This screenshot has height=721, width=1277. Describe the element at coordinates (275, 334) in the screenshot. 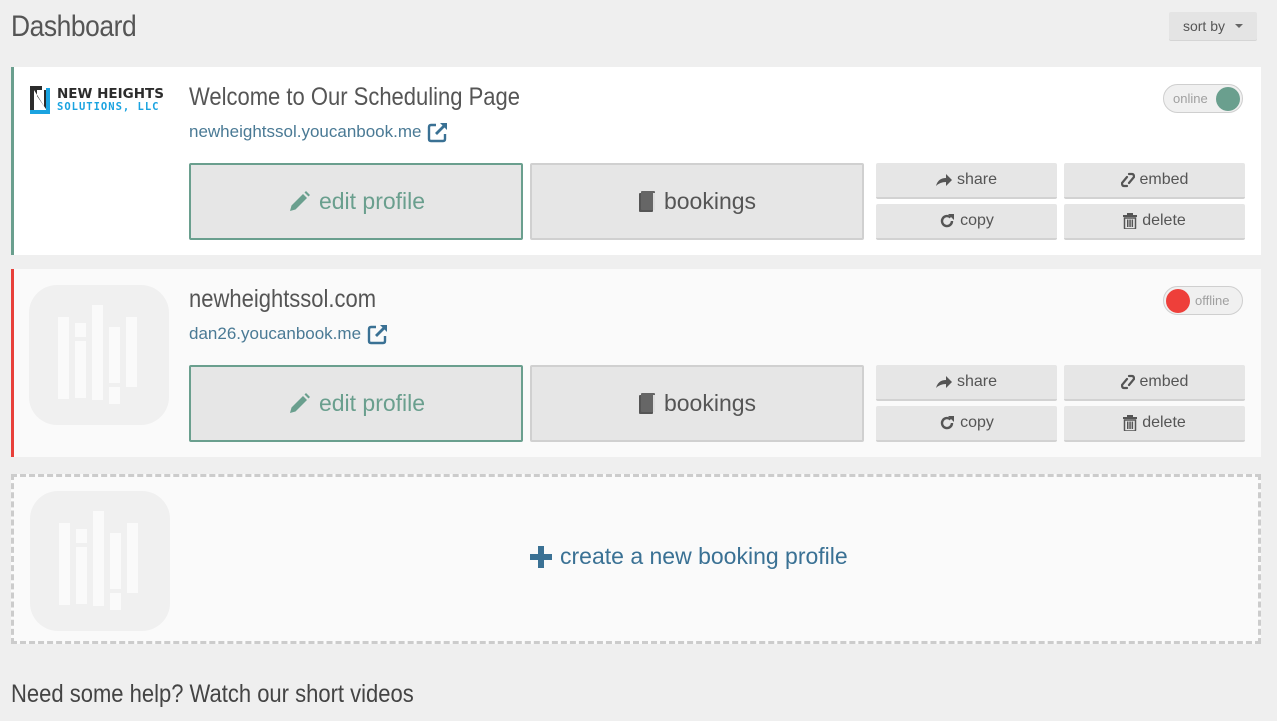

I see `profile-url: dan26.youcanbook.me` at that location.